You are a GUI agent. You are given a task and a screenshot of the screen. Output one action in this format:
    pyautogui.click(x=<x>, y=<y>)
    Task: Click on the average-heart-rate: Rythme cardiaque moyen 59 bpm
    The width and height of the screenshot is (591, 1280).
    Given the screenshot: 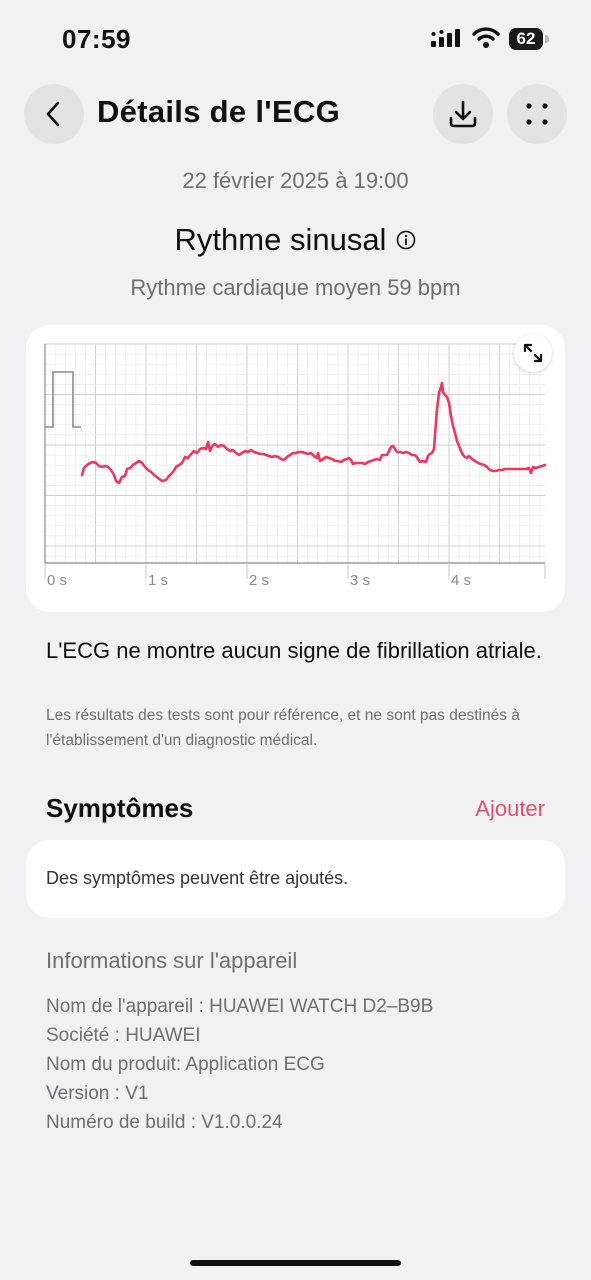 What is the action you would take?
    pyautogui.click(x=295, y=287)
    